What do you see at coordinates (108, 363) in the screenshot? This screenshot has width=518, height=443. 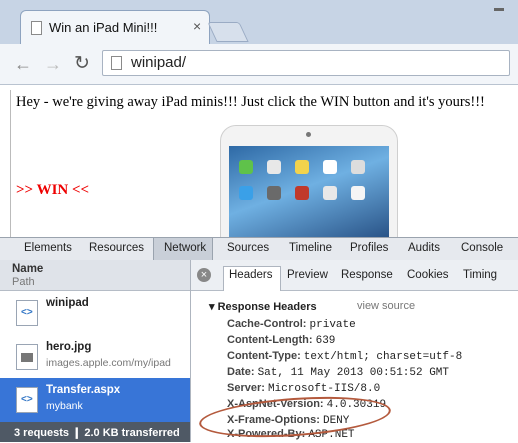 I see `request-path: images.apple.com/my/ipad` at bounding box center [108, 363].